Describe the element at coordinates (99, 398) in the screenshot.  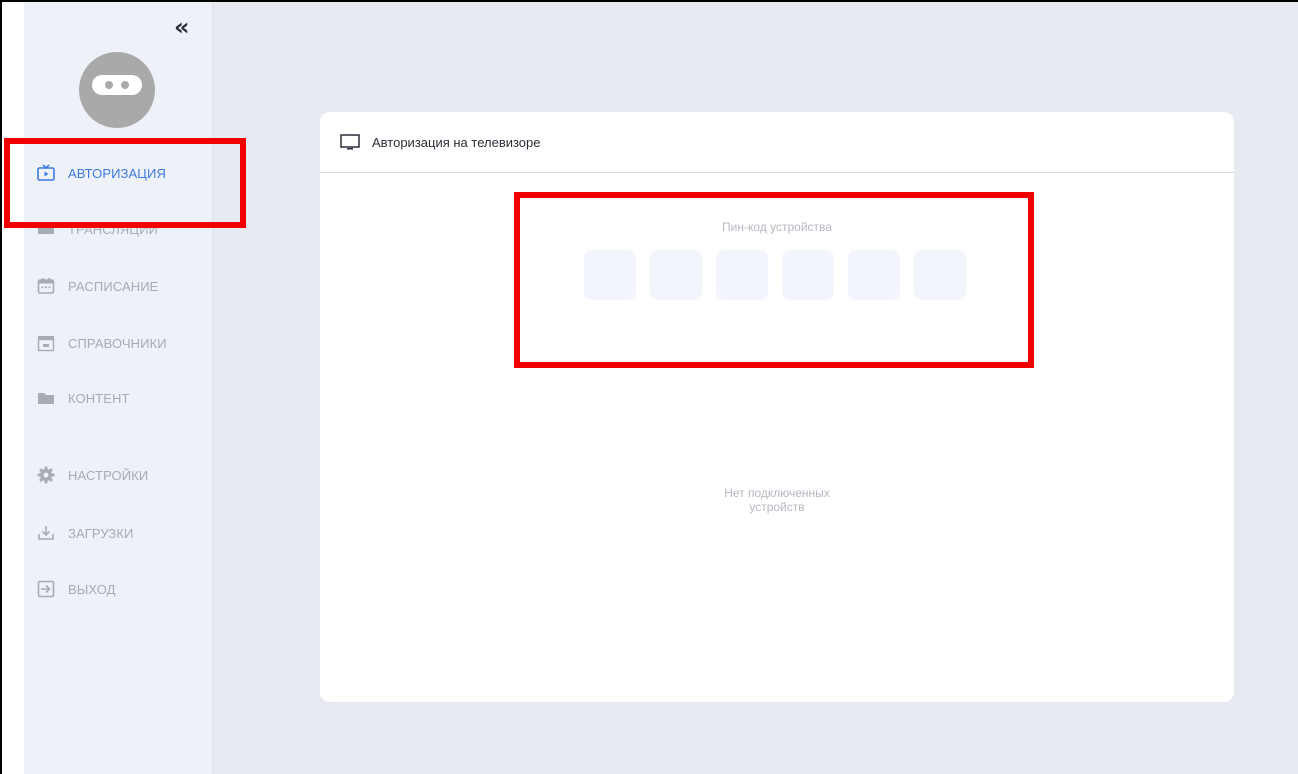
I see `sidebar-item-label: КОНТЕНТ` at that location.